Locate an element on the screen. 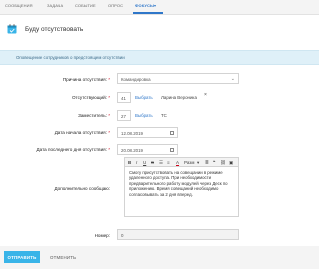  nav-tab-event: СОБЫТИЕ is located at coordinates (85, 5).